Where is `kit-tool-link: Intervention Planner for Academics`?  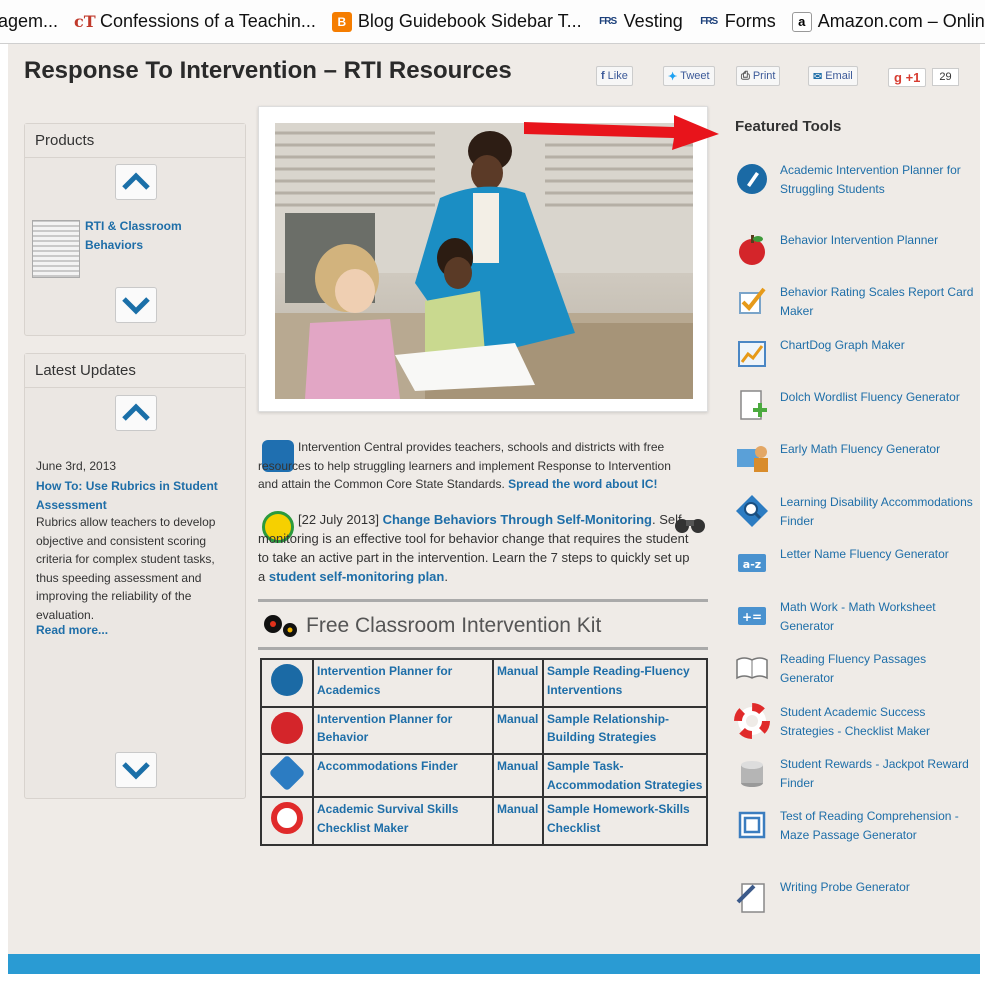
kit-tool-link: Intervention Planner for Academics is located at coordinates (403, 683).